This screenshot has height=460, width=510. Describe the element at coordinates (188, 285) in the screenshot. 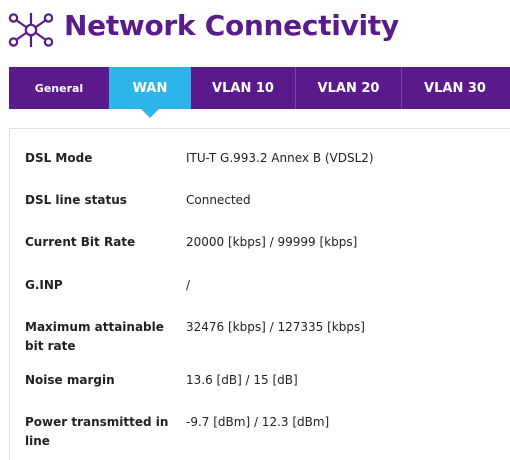

I see `row-value: /` at that location.